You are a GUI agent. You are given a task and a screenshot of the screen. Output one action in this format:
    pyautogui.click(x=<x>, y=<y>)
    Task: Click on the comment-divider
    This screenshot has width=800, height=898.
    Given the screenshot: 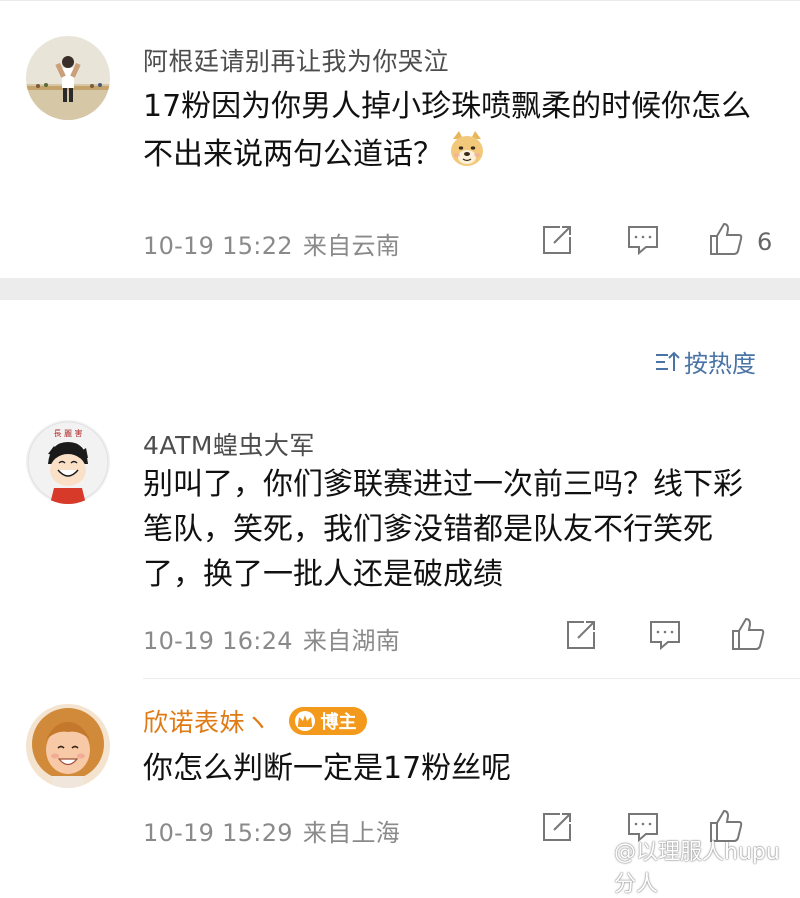 What is the action you would take?
    pyautogui.click(x=471, y=678)
    